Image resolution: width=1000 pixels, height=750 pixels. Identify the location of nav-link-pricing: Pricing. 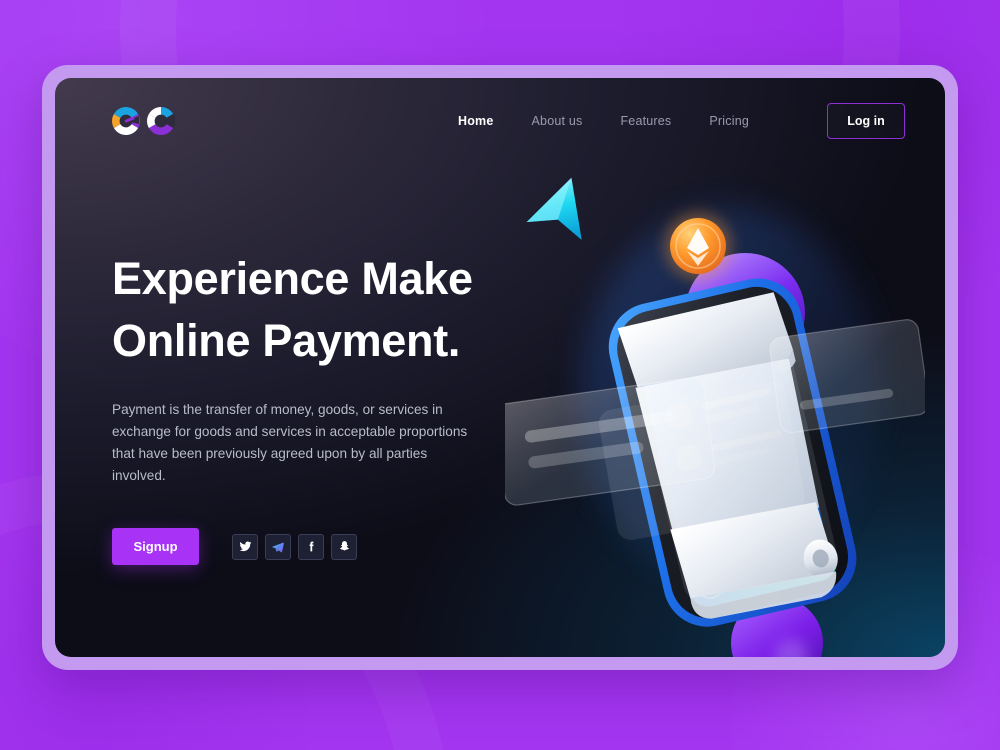
(729, 121).